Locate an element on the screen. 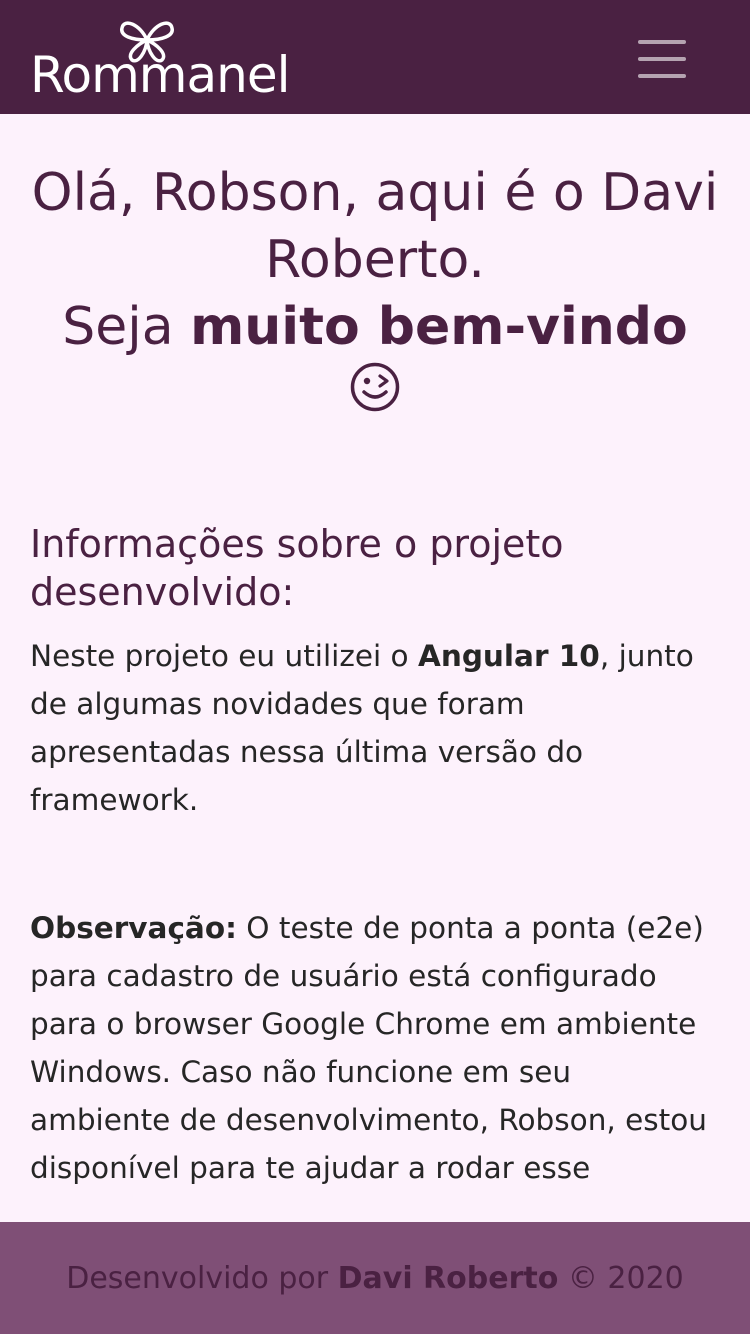 The height and width of the screenshot is (1334, 750). rommanel-logo: Rommanel is located at coordinates (165, 58).